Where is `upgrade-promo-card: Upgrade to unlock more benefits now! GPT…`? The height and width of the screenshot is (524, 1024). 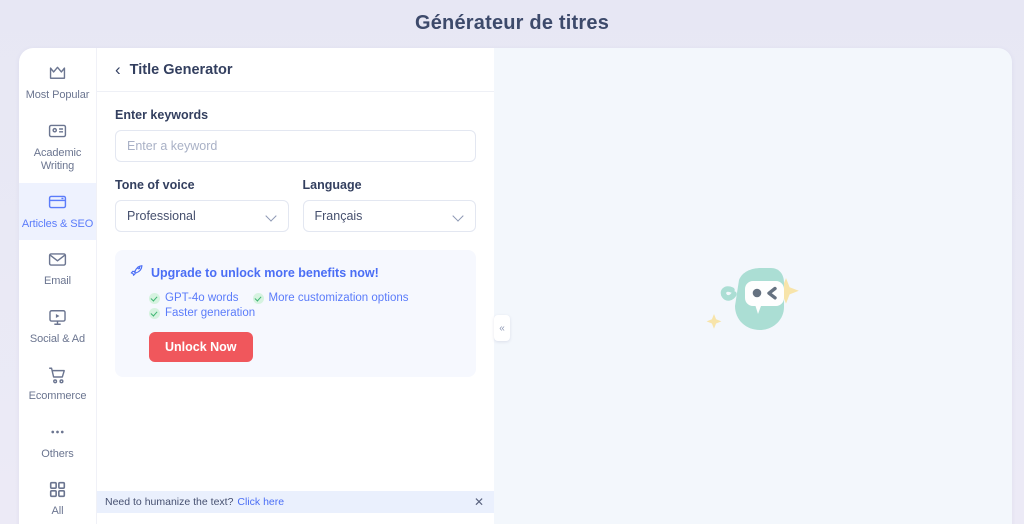
upgrade-promo-card: Upgrade to unlock more benefits now! GPT… is located at coordinates (295, 313).